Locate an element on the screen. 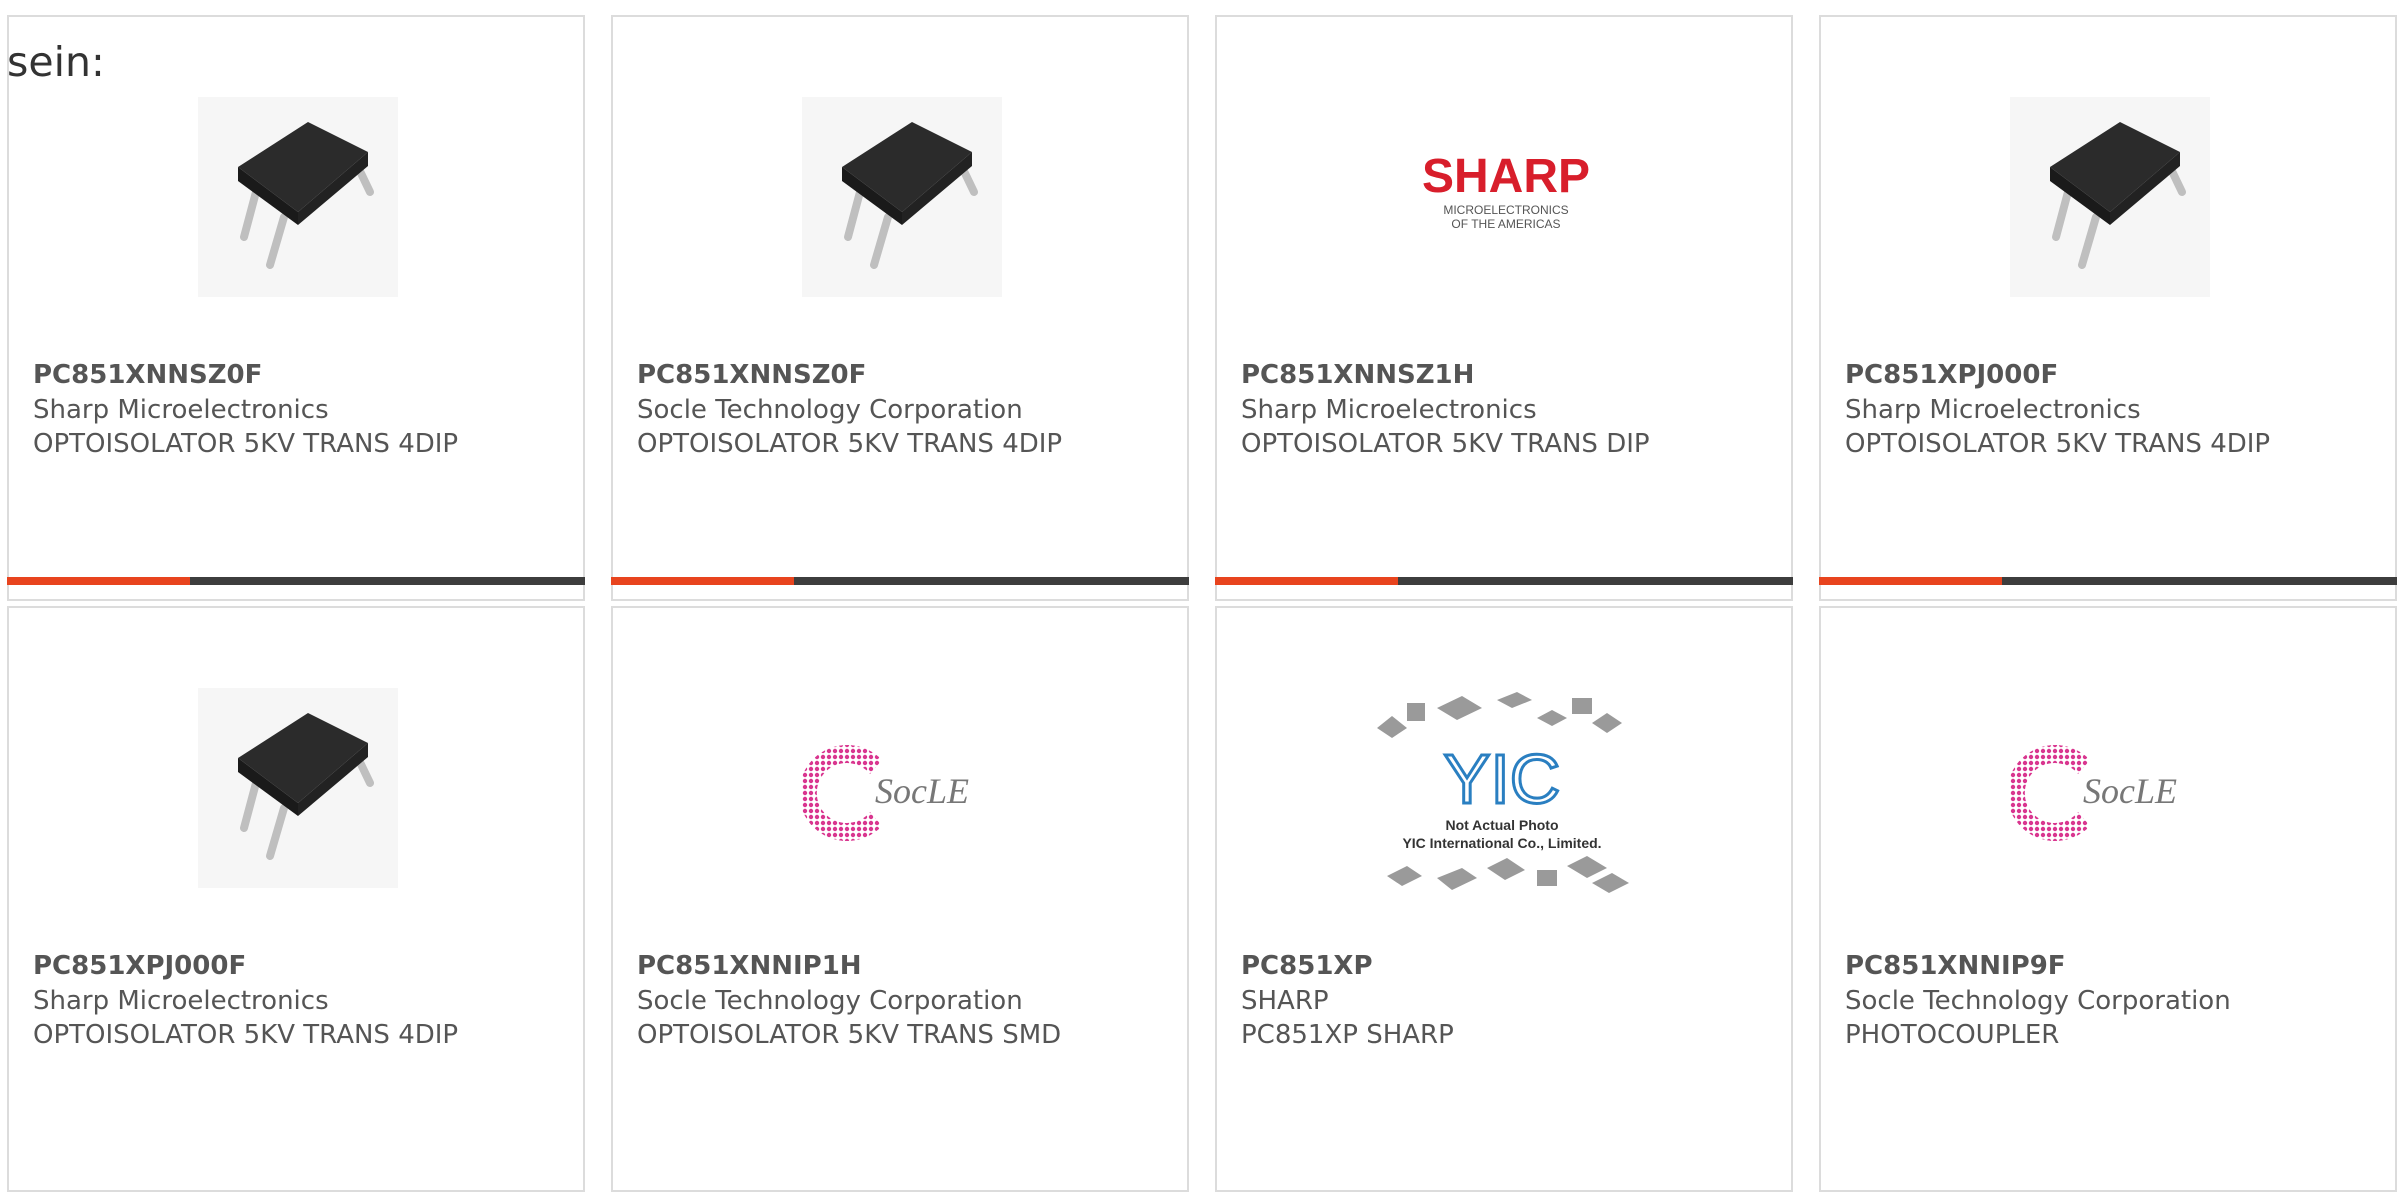  yic-logo-line2: YIC International Co., Limited. is located at coordinates (1501, 843).